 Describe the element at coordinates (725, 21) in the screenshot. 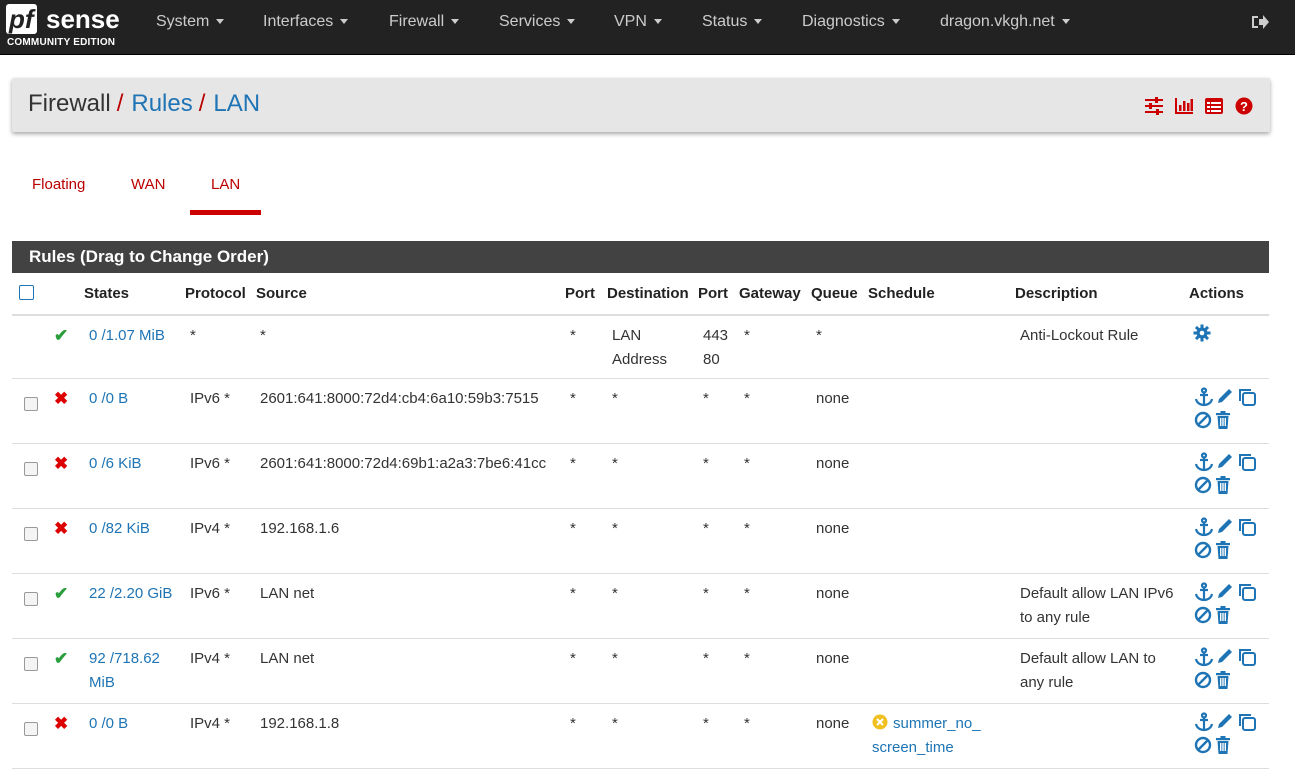

I see `menu-status-label: Status` at that location.